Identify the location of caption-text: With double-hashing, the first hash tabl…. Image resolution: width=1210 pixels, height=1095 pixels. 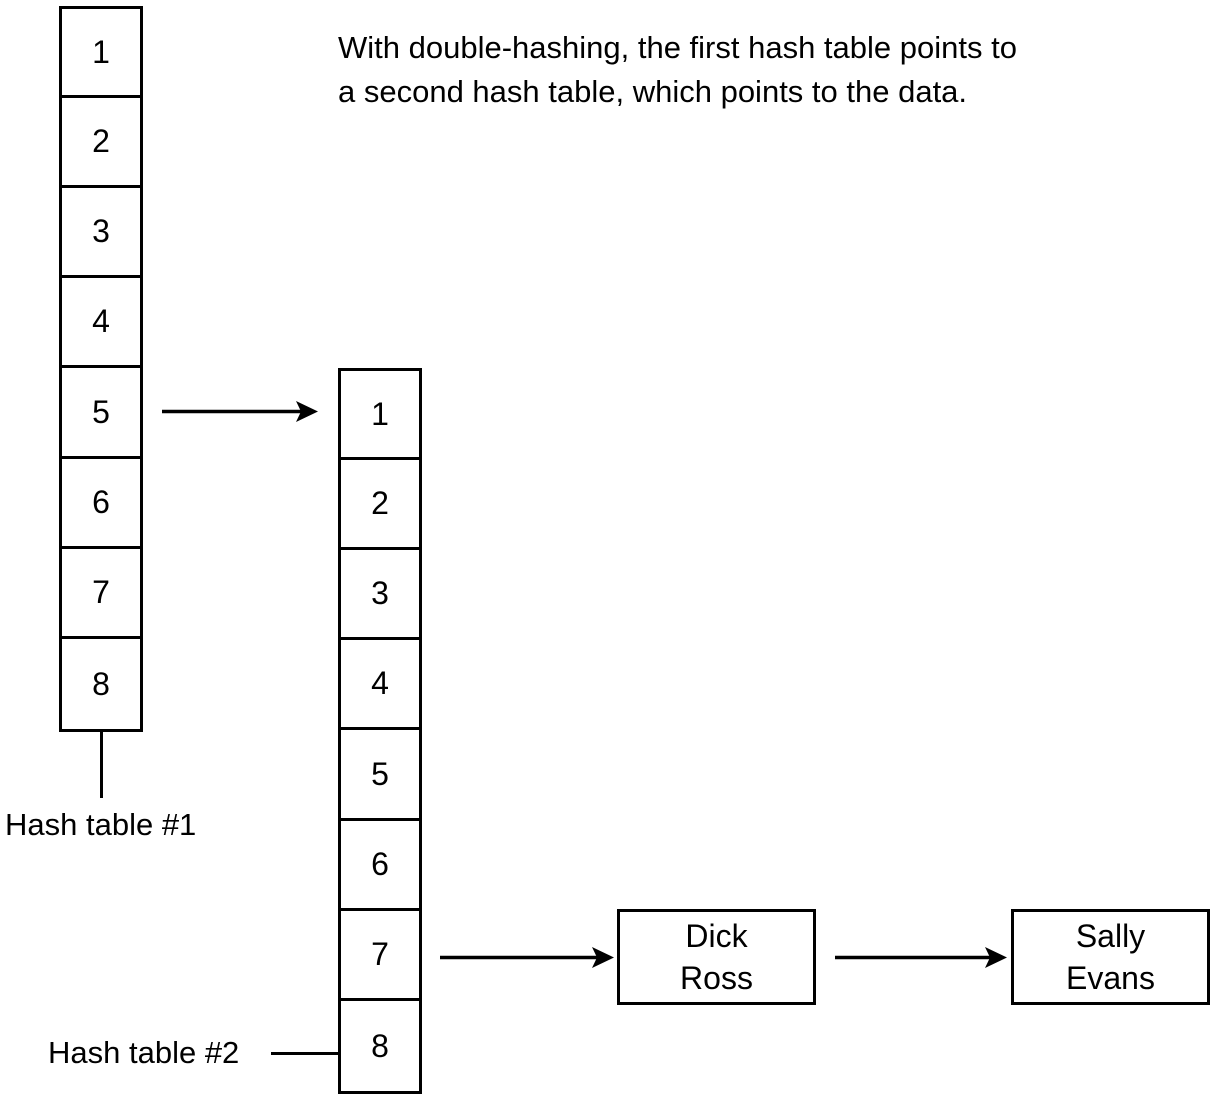
(677, 69).